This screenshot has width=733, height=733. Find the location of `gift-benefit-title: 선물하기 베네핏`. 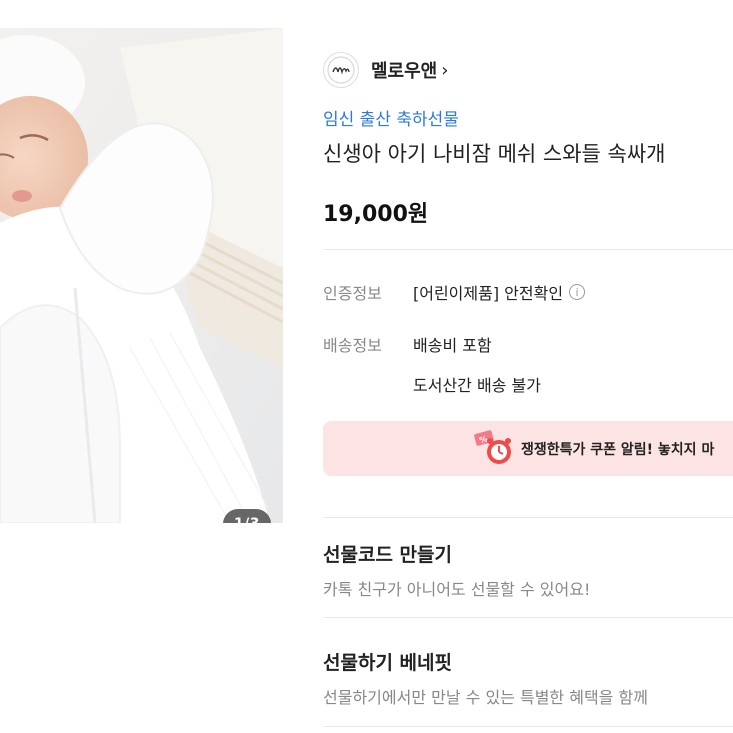

gift-benefit-title: 선물하기 베네핏 is located at coordinates (387, 661).